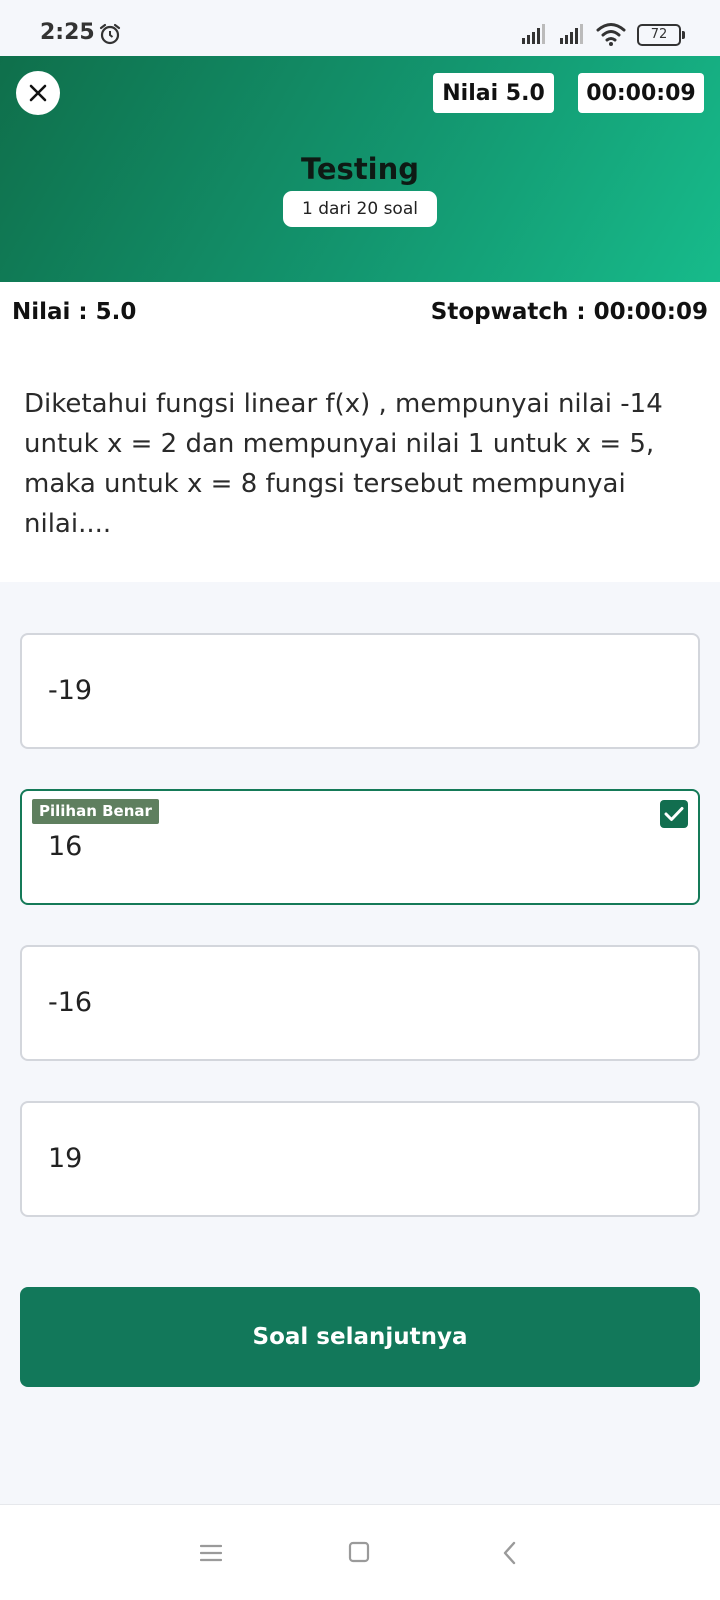 Image resolution: width=720 pixels, height=1600 pixels. I want to click on system-nav-bar, so click(360, 1552).